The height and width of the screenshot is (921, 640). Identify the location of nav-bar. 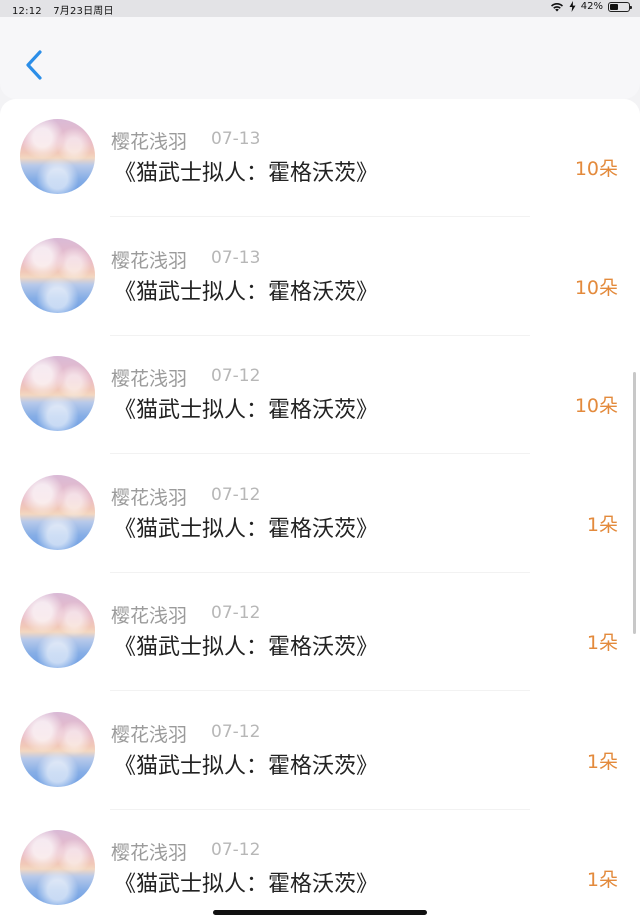
(320, 58).